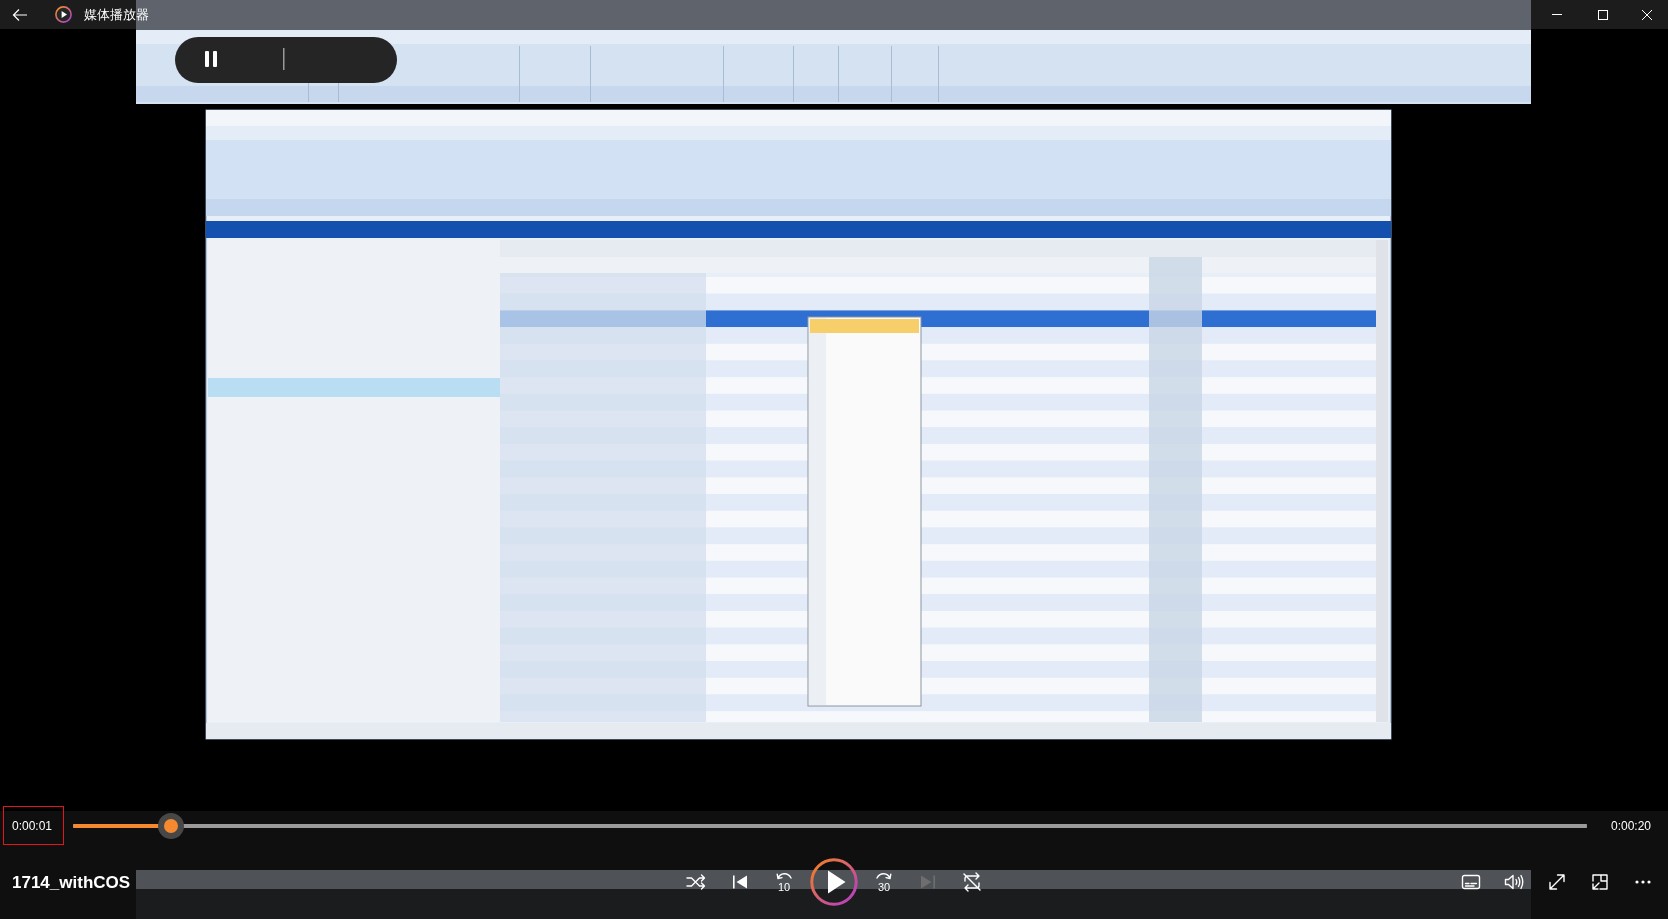  Describe the element at coordinates (784, 882) in the screenshot. I see `rewind-button: 10` at that location.